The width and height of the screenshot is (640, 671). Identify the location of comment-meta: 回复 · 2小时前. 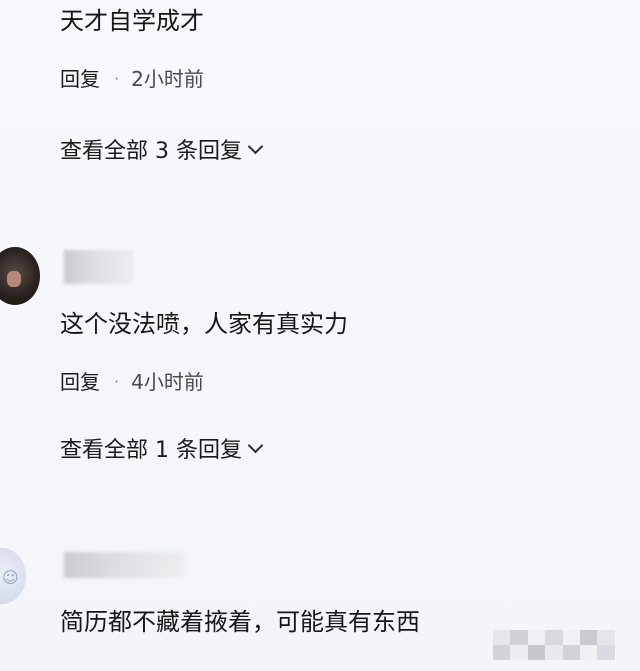
(132, 79).